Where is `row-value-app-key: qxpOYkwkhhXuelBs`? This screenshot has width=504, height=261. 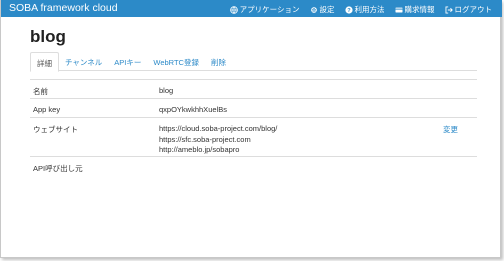
row-value-app-key: qxpOYkwkhhXuelBs is located at coordinates (193, 109).